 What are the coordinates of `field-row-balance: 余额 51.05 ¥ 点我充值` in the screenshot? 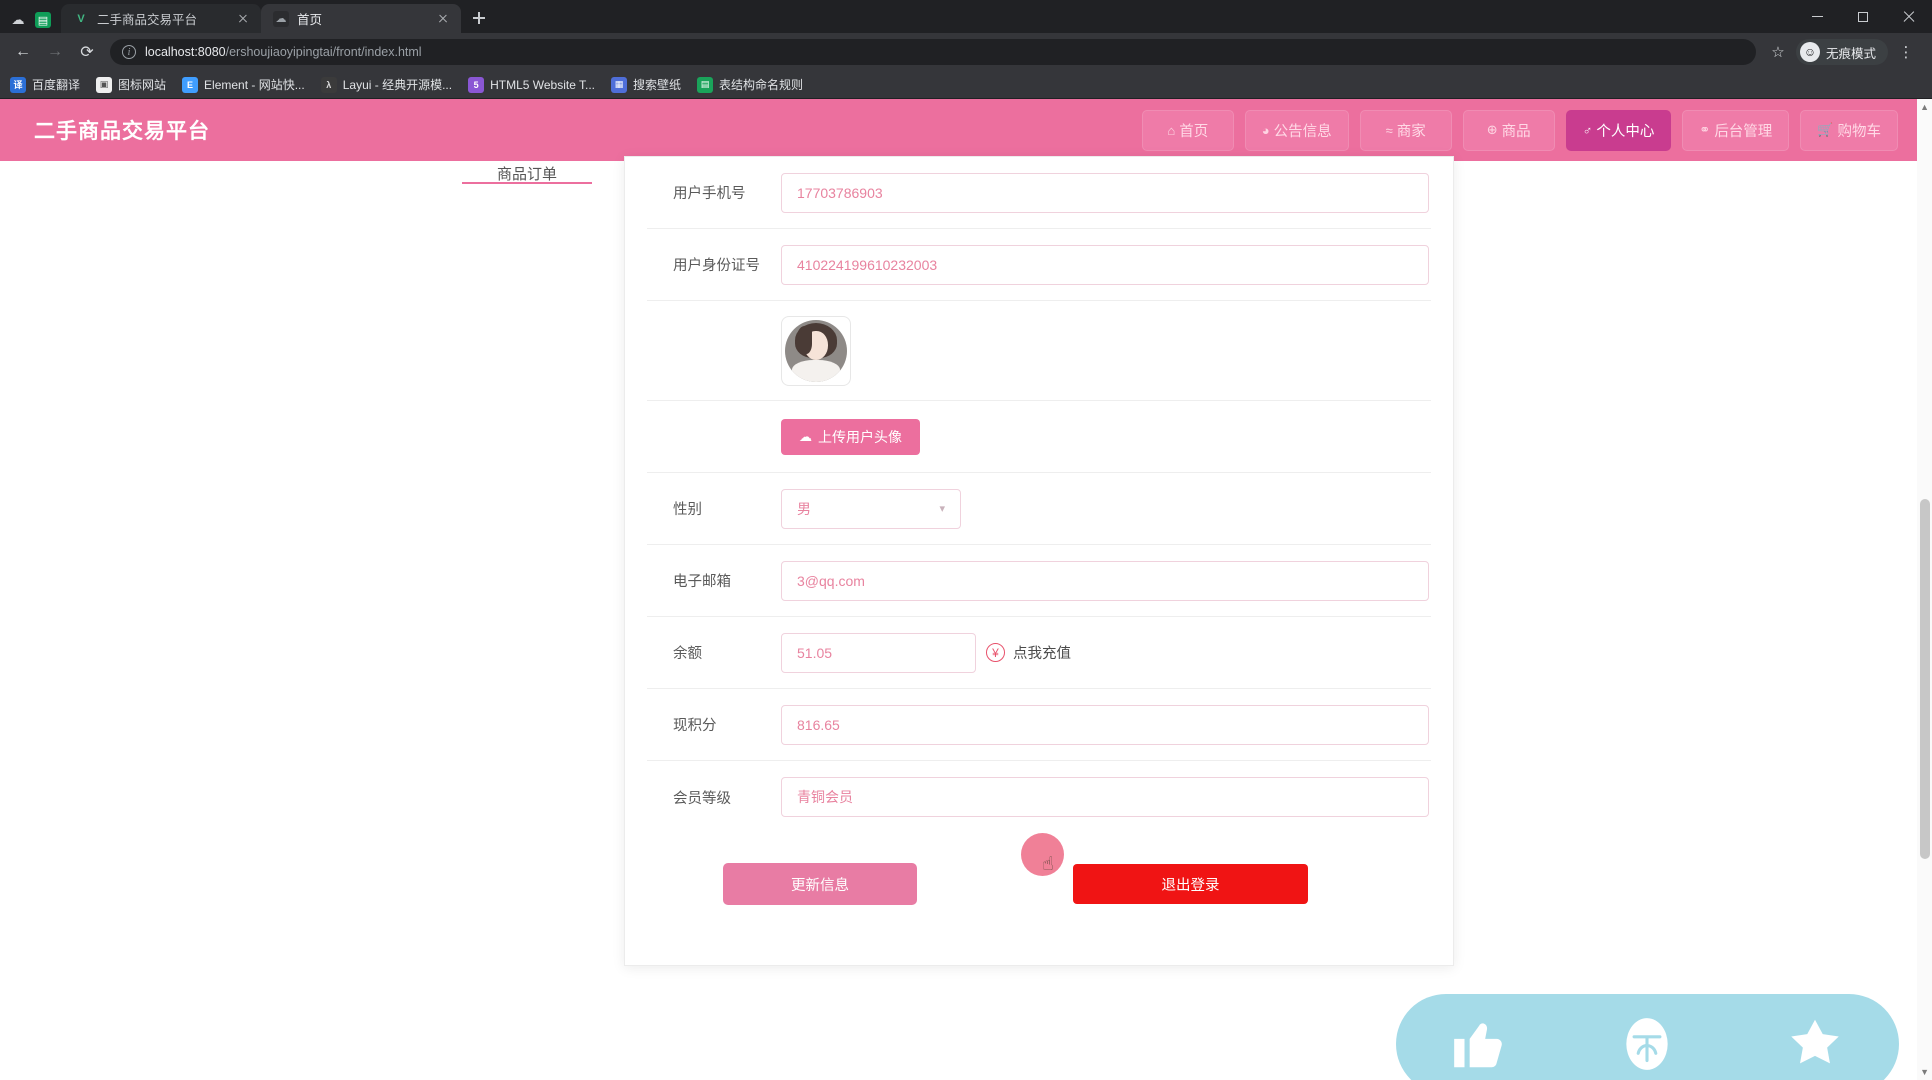 It's located at (1039, 653).